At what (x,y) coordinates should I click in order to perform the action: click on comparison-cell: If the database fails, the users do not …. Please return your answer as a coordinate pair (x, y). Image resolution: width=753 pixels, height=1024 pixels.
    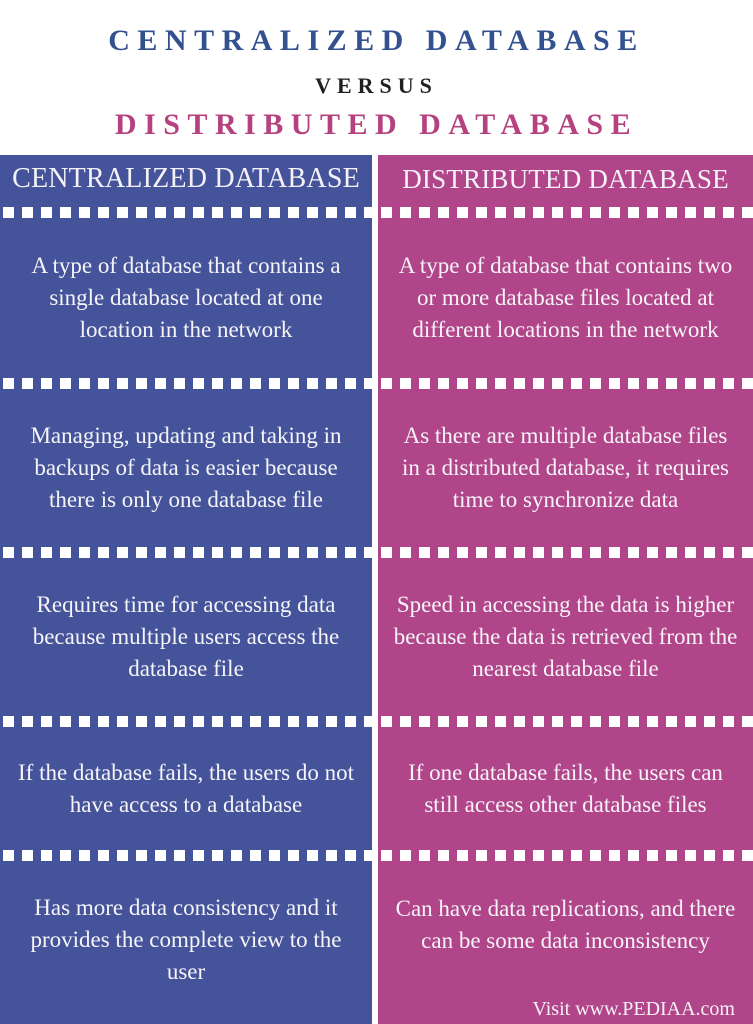
    Looking at the image, I should click on (186, 788).